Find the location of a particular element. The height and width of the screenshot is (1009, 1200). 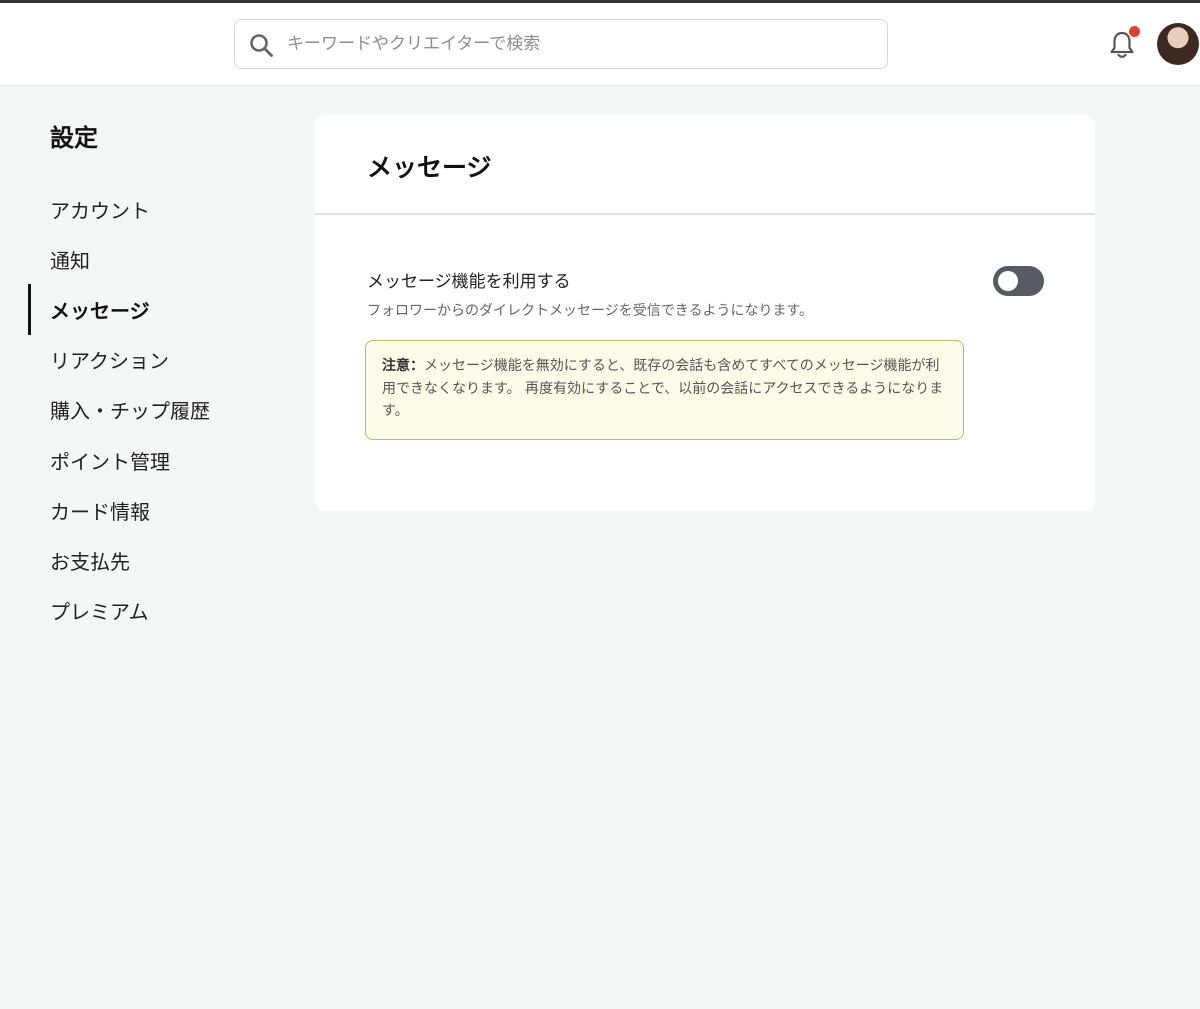

sidebar-item-messages: メッセージ is located at coordinates (145, 309).